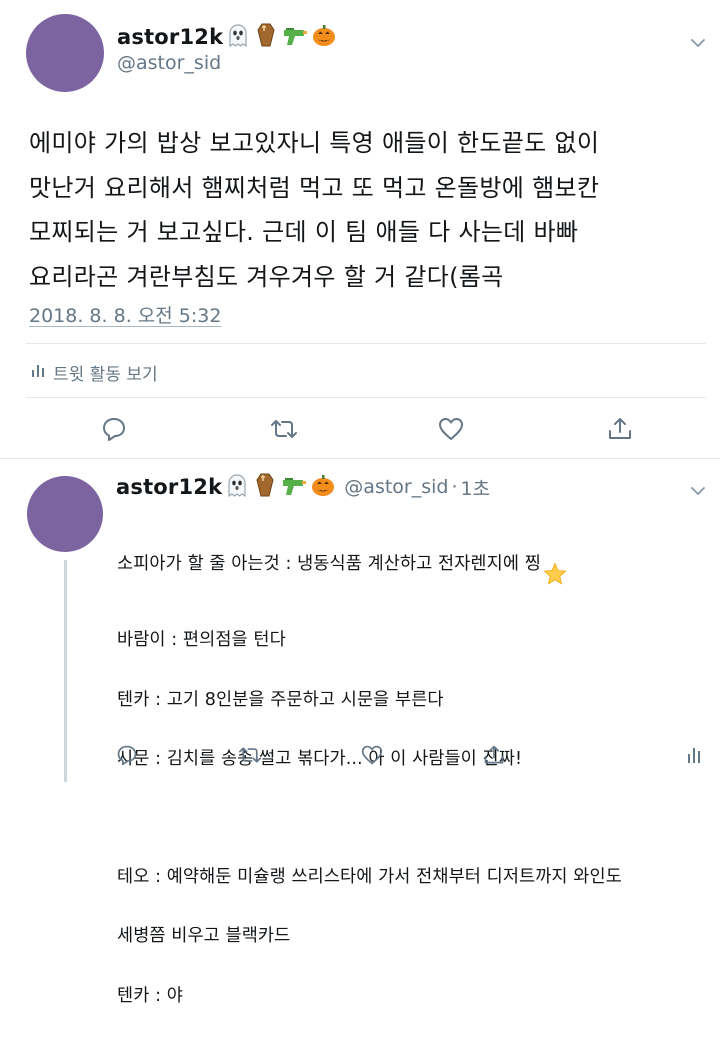 The height and width of the screenshot is (1041, 720). What do you see at coordinates (65, 514) in the screenshot?
I see `reply-avatar` at bounding box center [65, 514].